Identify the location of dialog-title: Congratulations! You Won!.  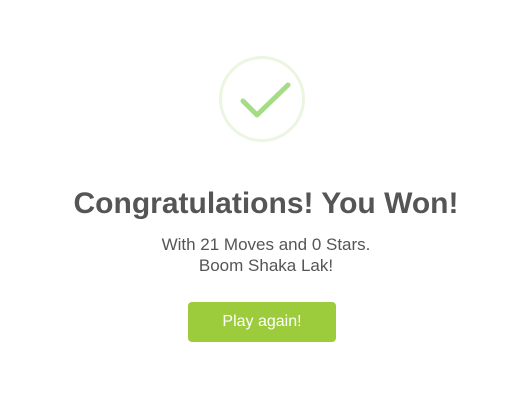
(266, 203).